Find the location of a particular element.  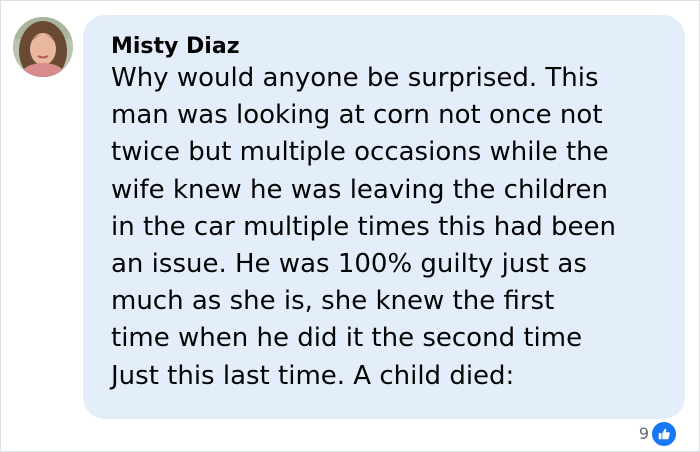

comment-author: Misty Diaz is located at coordinates (175, 47).